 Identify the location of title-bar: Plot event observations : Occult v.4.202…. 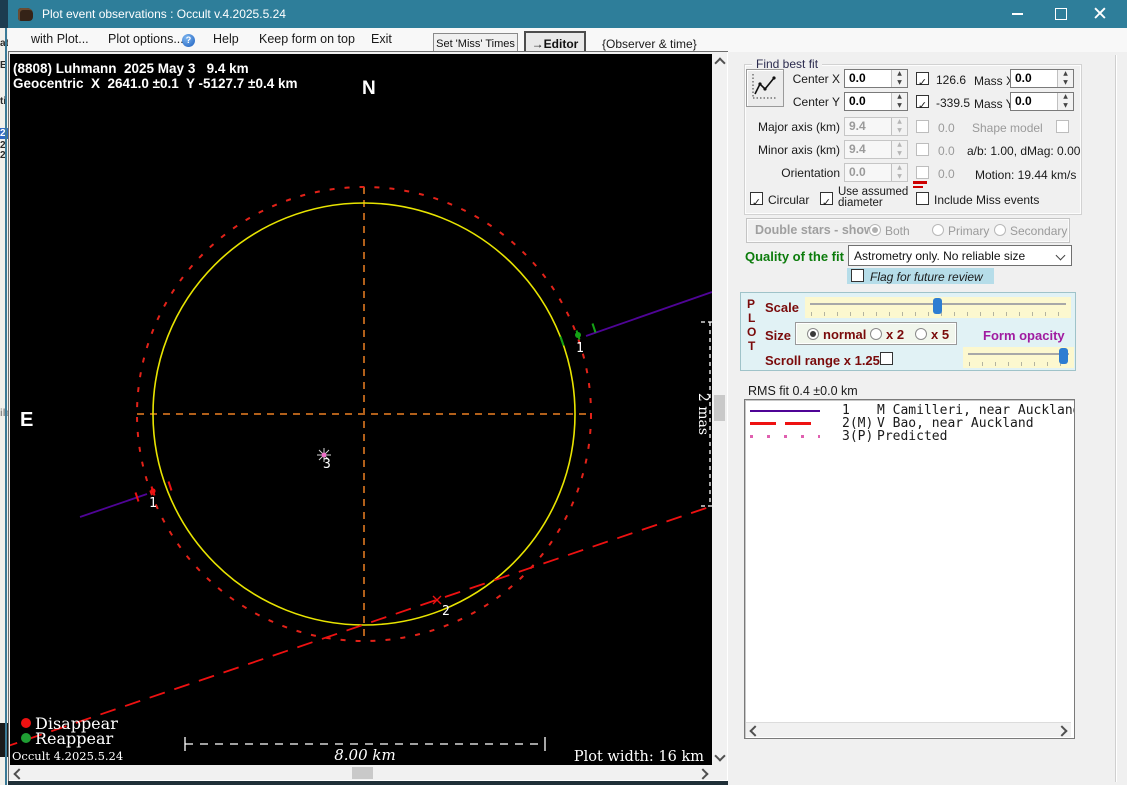
(567, 14).